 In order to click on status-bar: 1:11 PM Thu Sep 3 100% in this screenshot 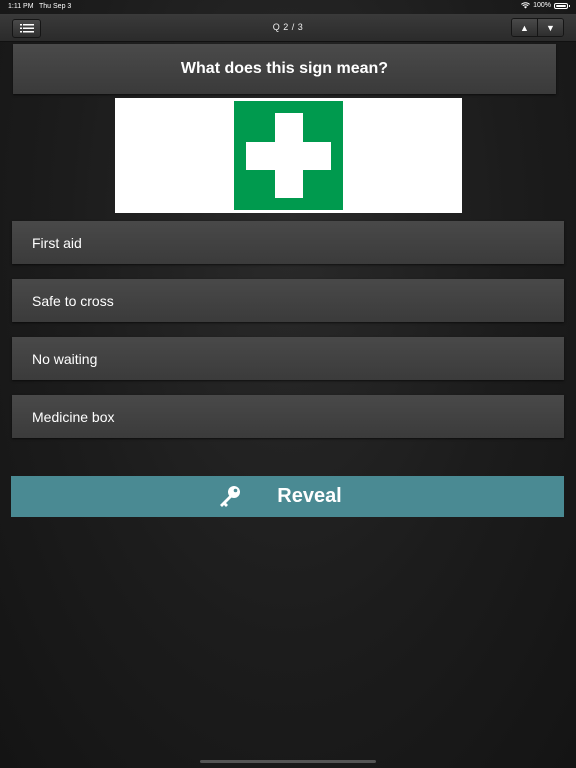, I will do `click(288, 7)`.